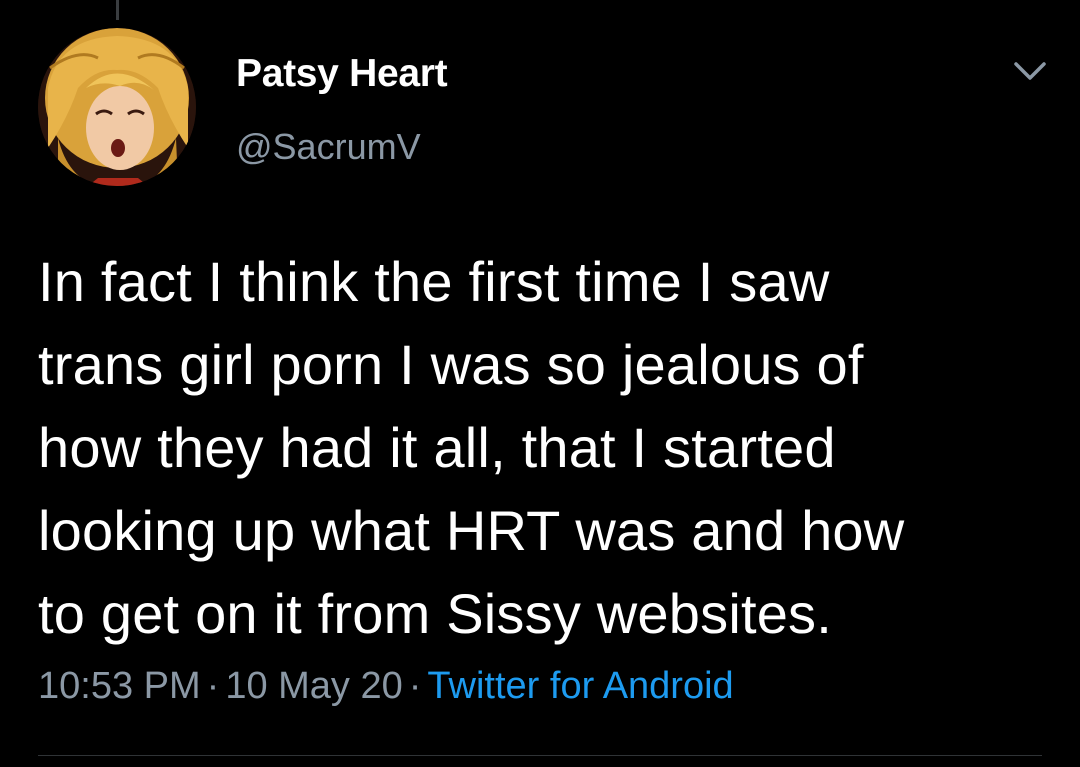  Describe the element at coordinates (471, 530) in the screenshot. I see `tweet-text-line: looking up what HRT was and how` at that location.